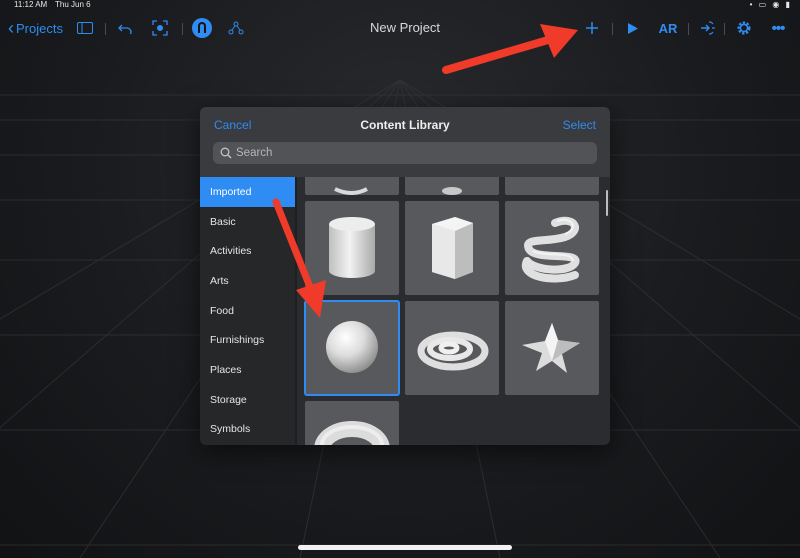 Image resolution: width=800 pixels, height=558 pixels. I want to click on search-icon, so click(226, 153).